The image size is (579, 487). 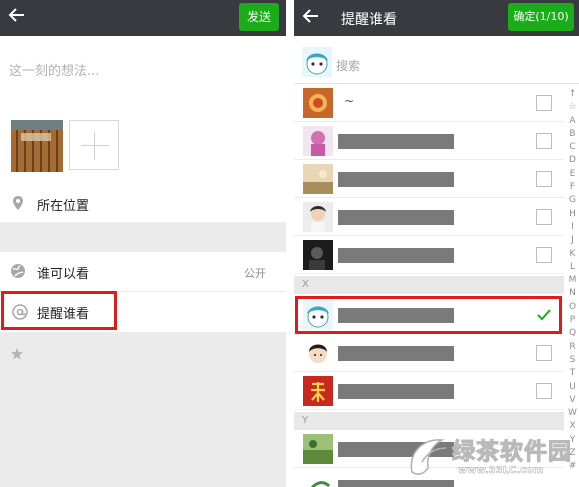 What do you see at coordinates (572, 227) in the screenshot?
I see `index-letter: I` at bounding box center [572, 227].